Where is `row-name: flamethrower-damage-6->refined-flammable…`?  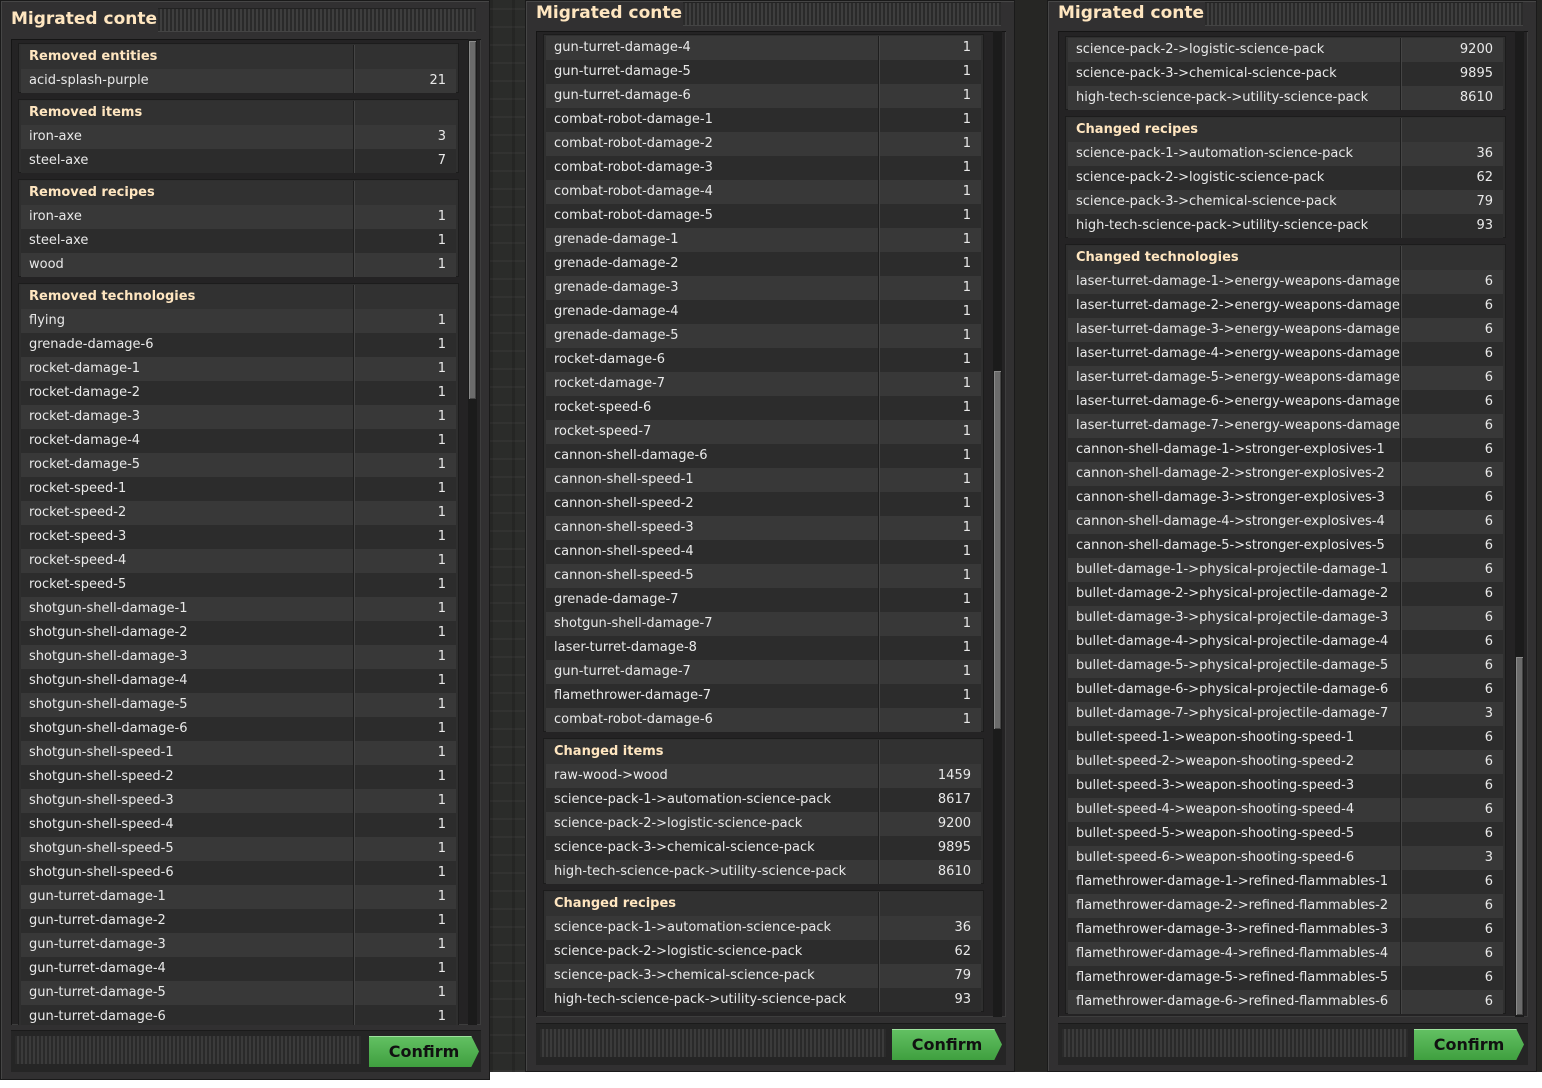
row-name: flamethrower-damage-6->refined-flammable… is located at coordinates (1234, 1002).